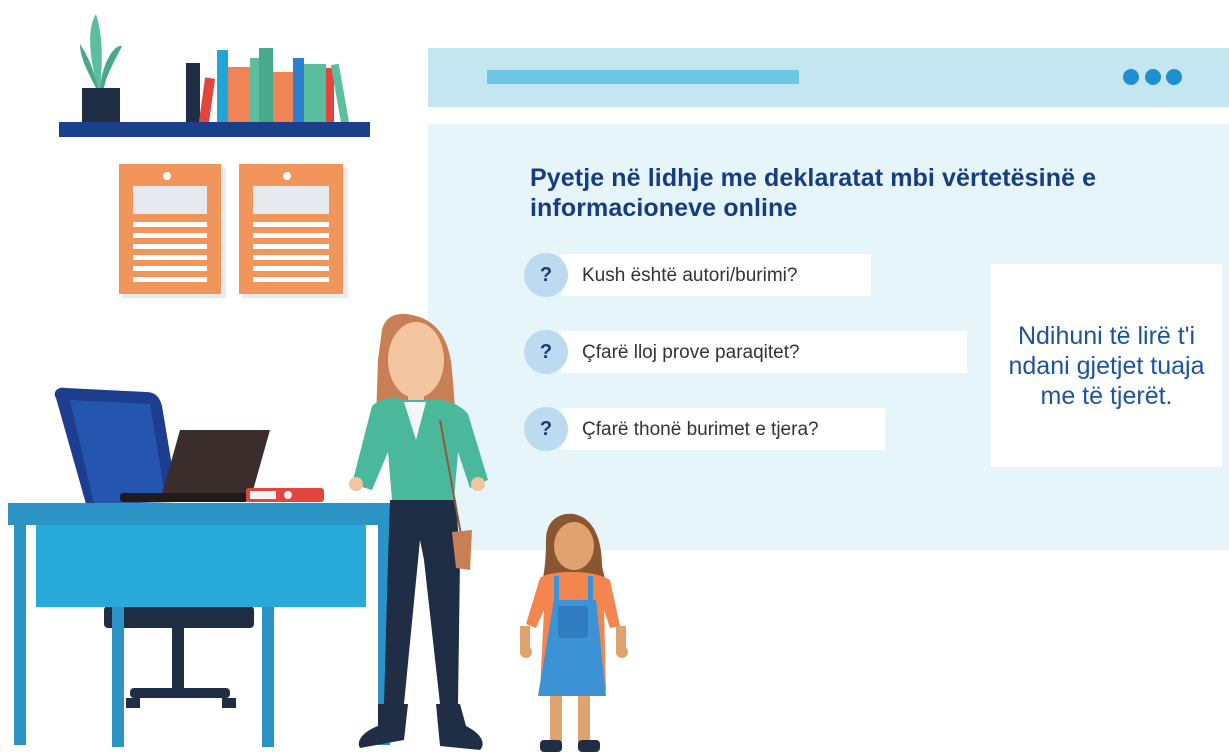 This screenshot has height=756, width=1229. I want to click on woman-figure, so click(418, 531).